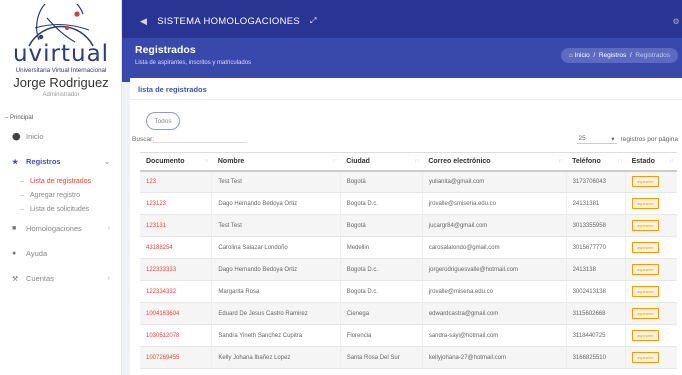  Describe the element at coordinates (61, 278) in the screenshot. I see `sidebar-item-cuentas: ⚒ Cuentas ›` at that location.